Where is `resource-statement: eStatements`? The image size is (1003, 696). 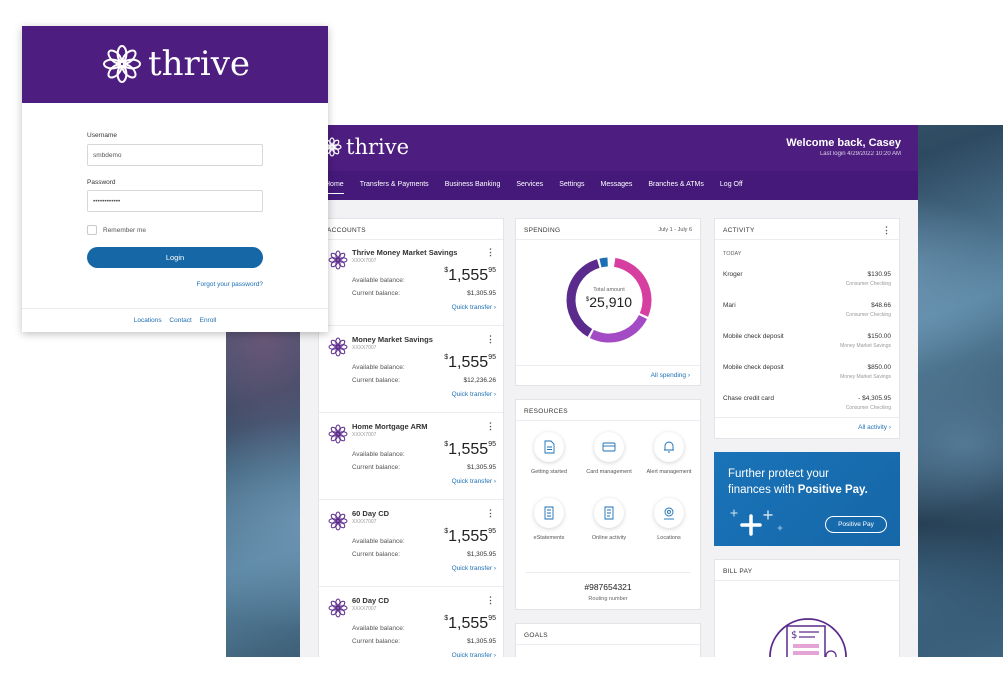
resource-statement: eStatements is located at coordinates (549, 520).